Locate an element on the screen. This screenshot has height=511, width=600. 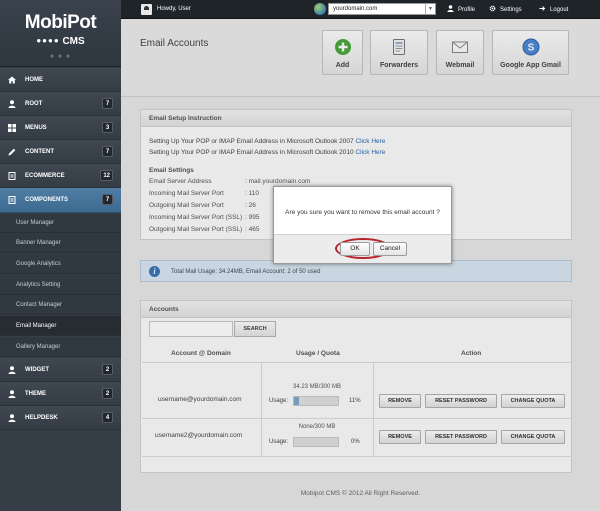
sidebar-subitem-label: User Manager is located at coordinates (35, 223).